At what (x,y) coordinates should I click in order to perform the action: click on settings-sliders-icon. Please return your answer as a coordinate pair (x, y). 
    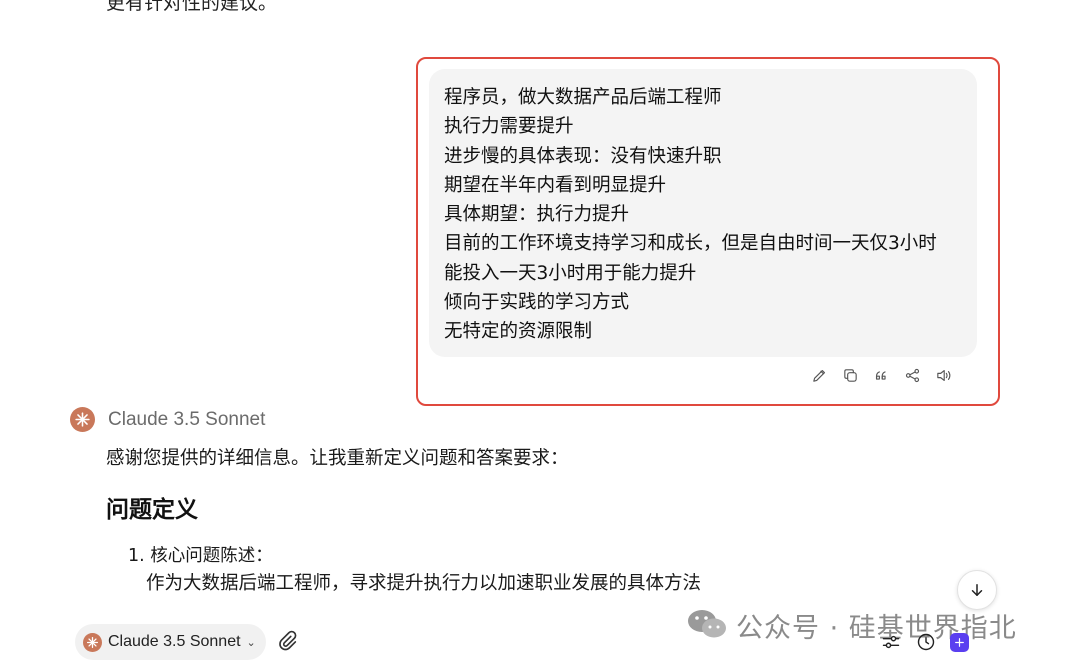
    Looking at the image, I should click on (891, 642).